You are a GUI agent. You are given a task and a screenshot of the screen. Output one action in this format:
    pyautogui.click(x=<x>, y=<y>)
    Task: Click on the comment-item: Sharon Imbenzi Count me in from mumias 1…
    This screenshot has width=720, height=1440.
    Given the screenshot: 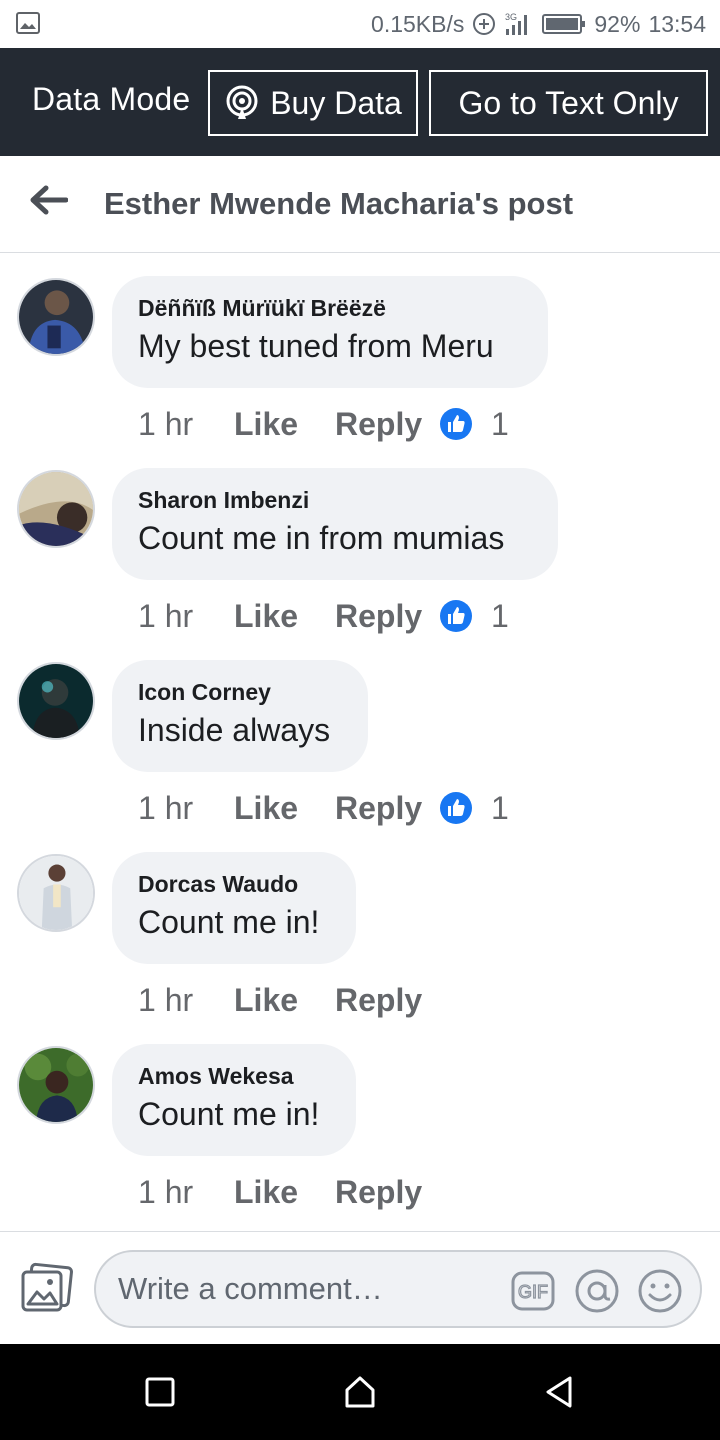 What is the action you would take?
    pyautogui.click(x=360, y=565)
    